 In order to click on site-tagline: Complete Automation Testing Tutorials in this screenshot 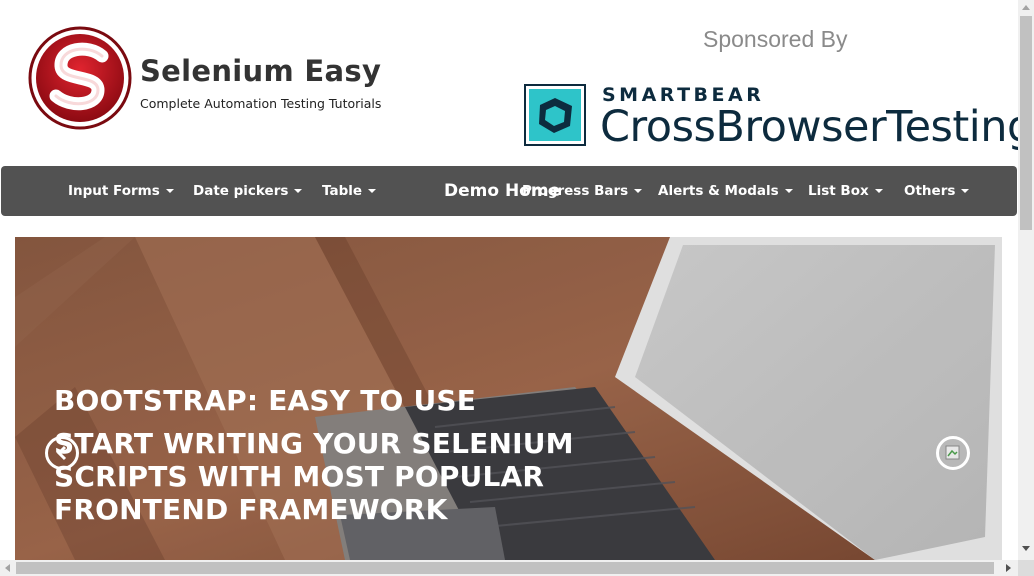, I will do `click(261, 103)`.